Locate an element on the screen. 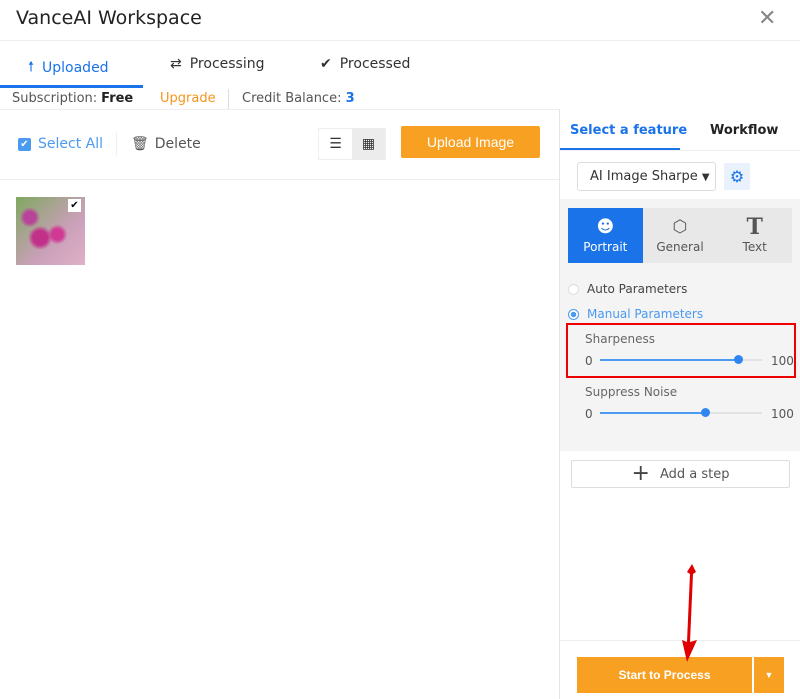  radio-label: Auto Parameters is located at coordinates (637, 289).